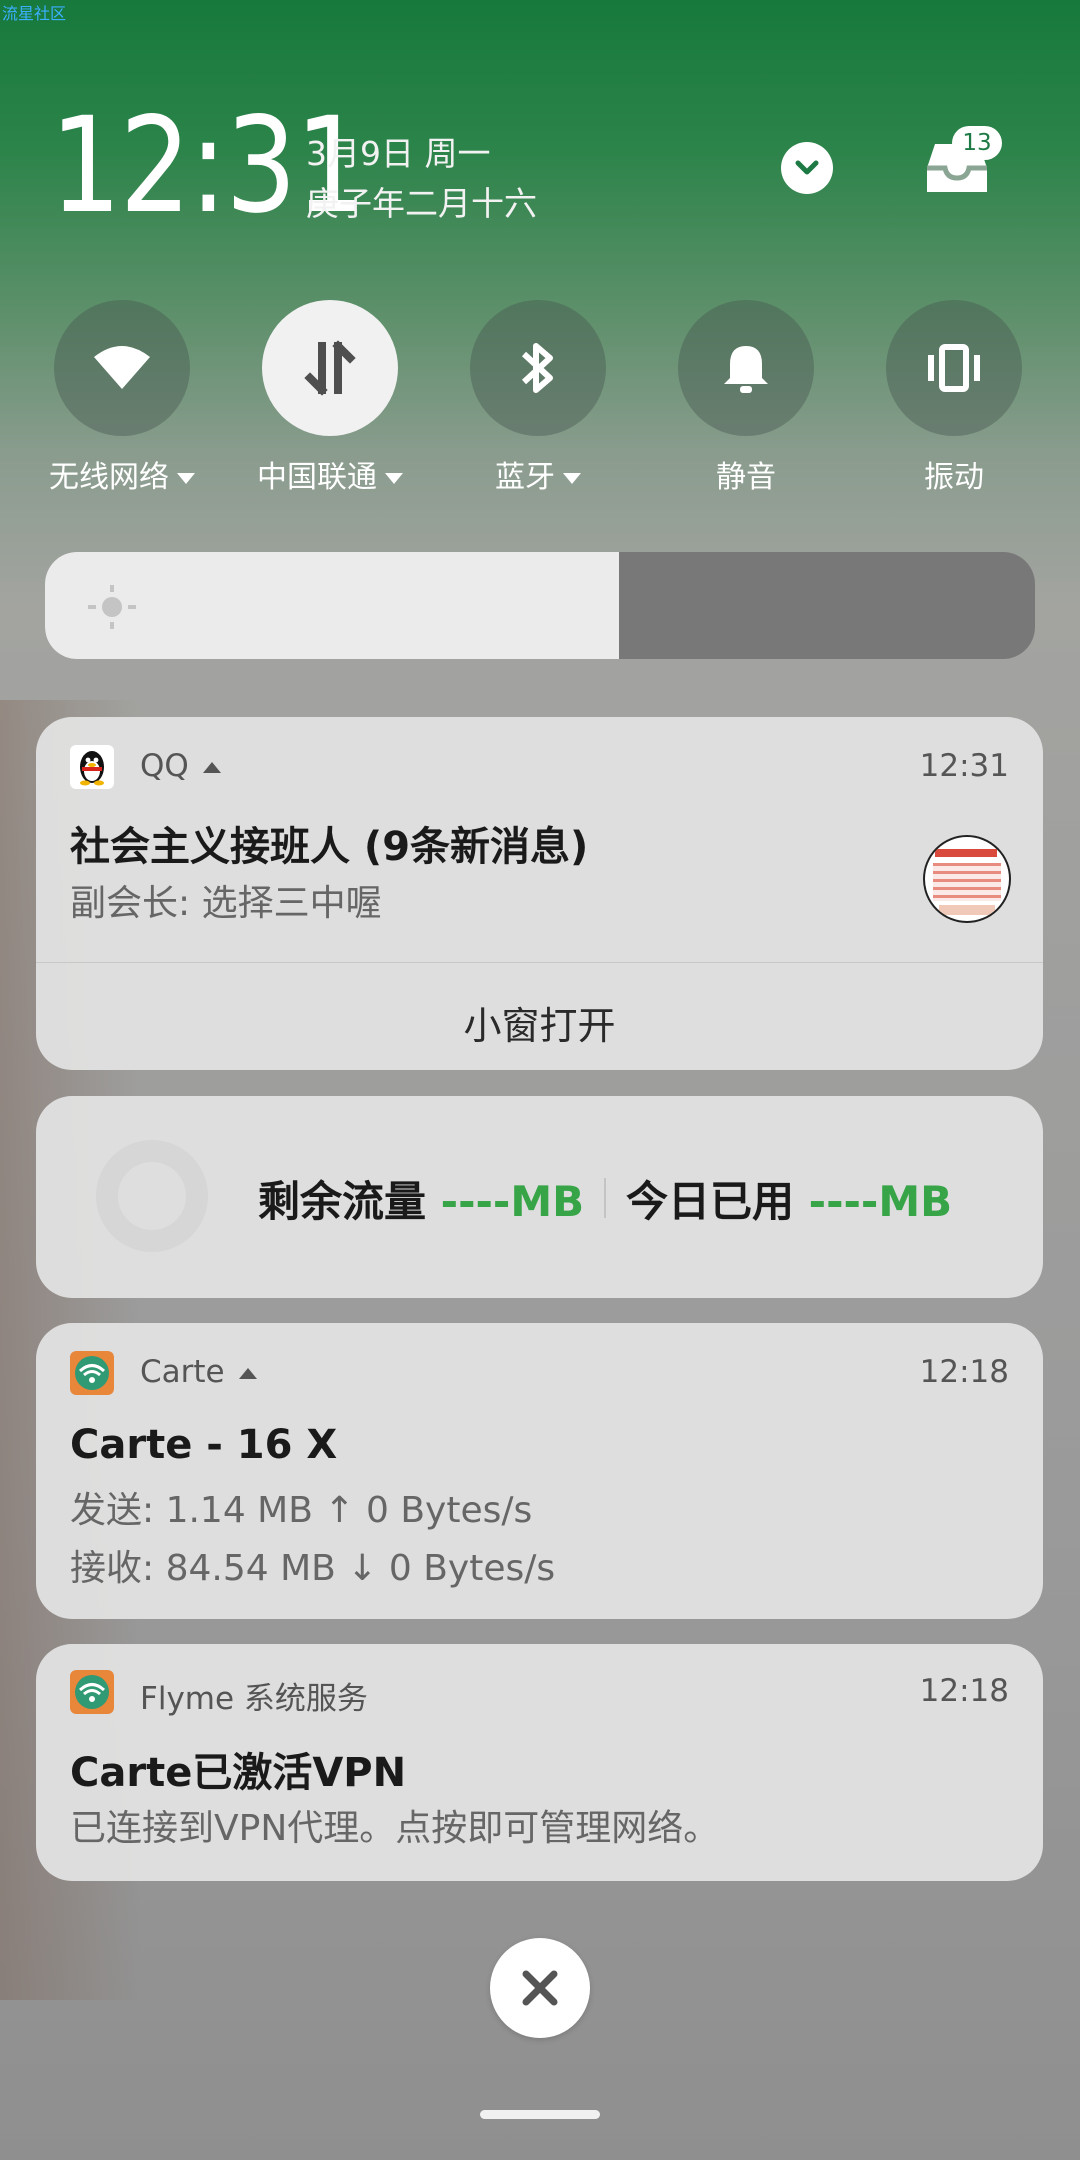 The image size is (1080, 2160). What do you see at coordinates (112, 607) in the screenshot?
I see `brightness-icon` at bounding box center [112, 607].